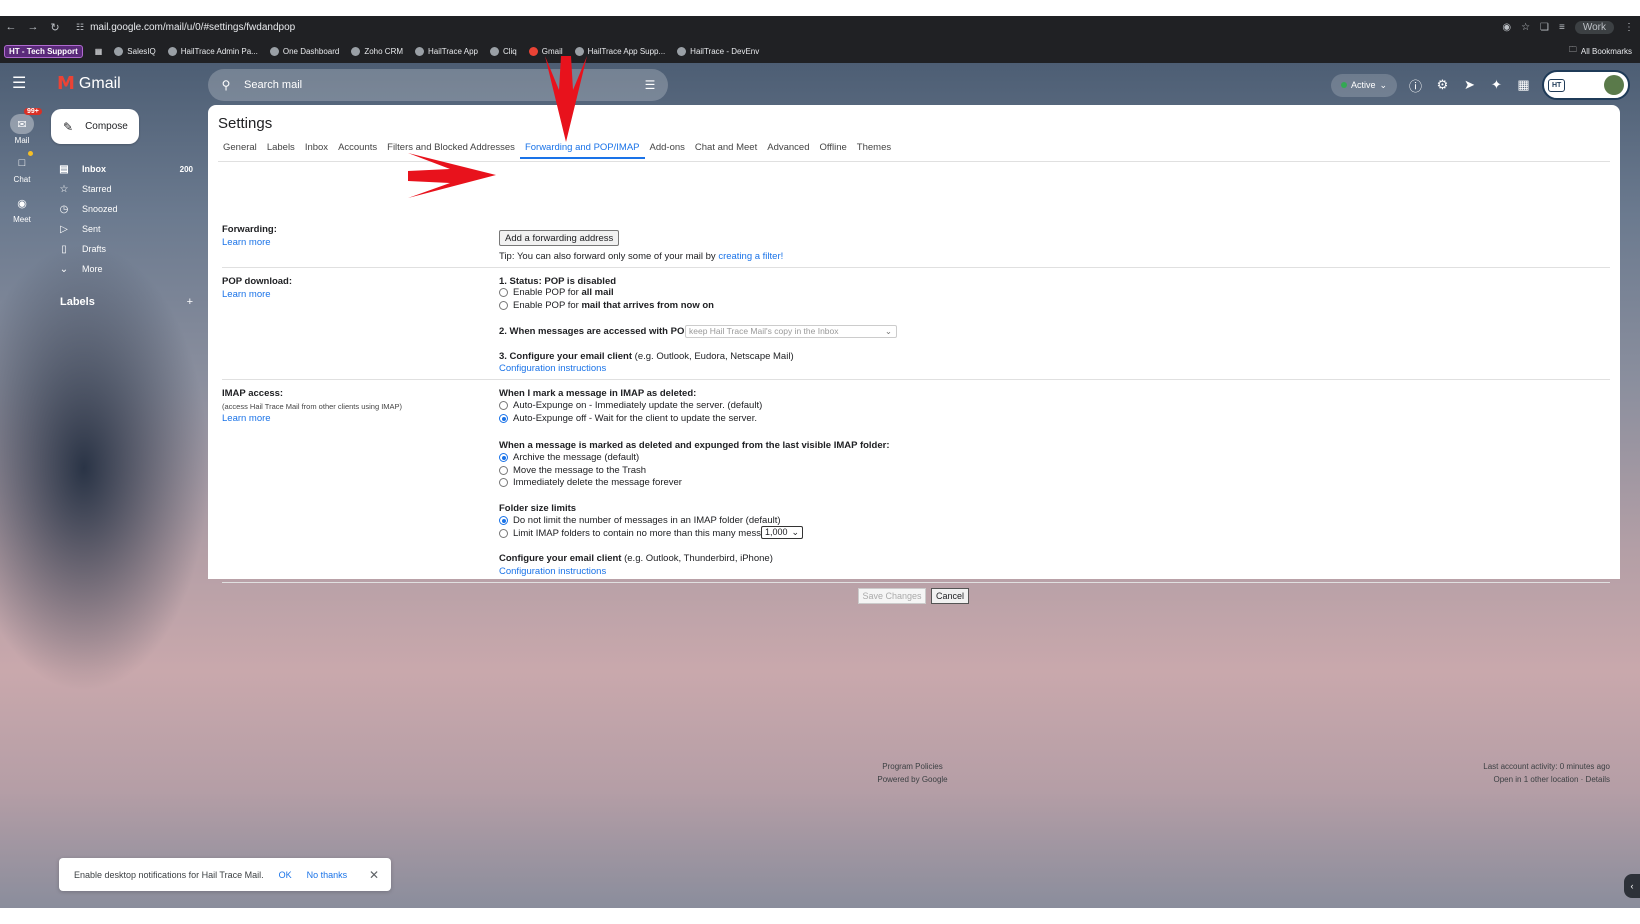  I want to click on tab-offline: Offline, so click(833, 149).